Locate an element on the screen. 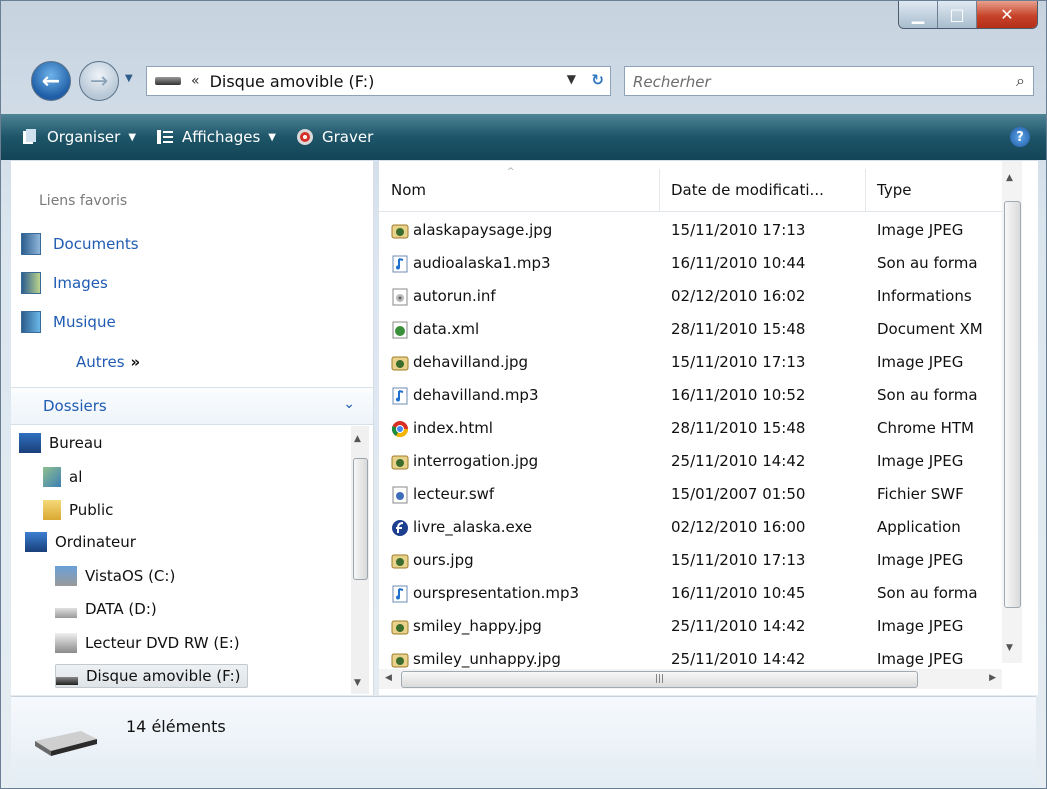  close-button: ✕ is located at coordinates (1007, 14).